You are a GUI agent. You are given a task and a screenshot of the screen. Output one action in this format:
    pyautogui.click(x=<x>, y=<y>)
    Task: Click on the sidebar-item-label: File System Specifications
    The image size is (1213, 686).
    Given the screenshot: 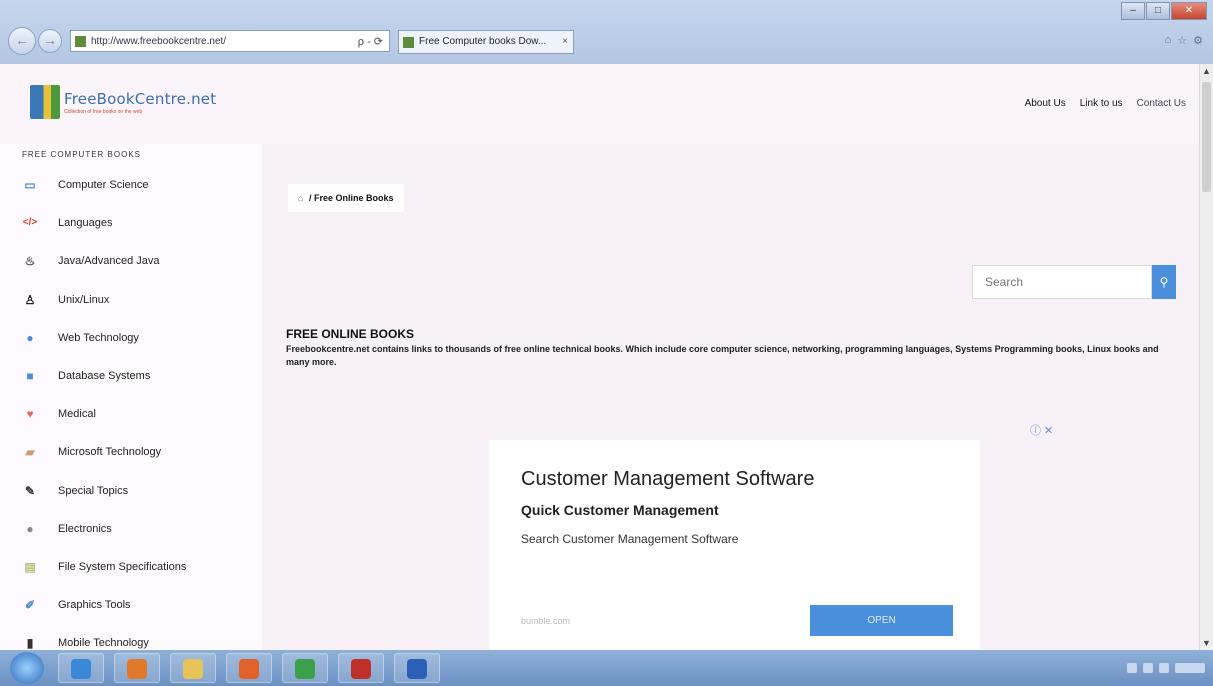 What is the action you would take?
    pyautogui.click(x=122, y=566)
    